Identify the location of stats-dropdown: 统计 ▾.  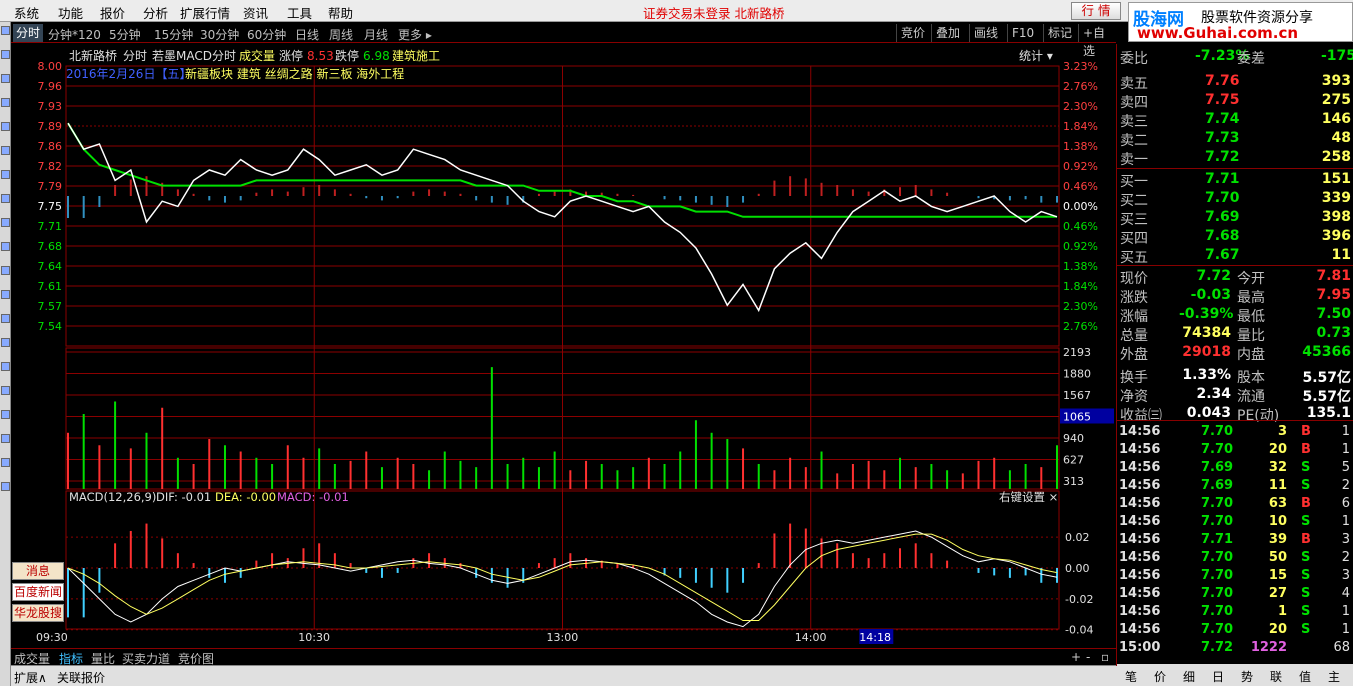
(1036, 56).